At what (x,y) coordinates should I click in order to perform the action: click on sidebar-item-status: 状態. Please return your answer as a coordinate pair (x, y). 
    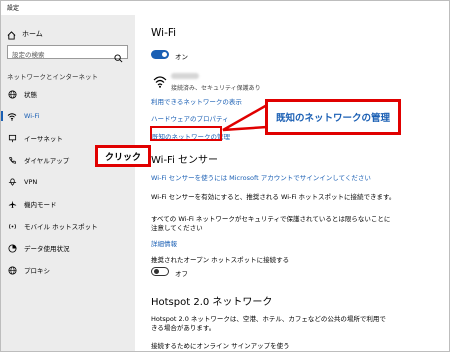
    Looking at the image, I should click on (68, 94).